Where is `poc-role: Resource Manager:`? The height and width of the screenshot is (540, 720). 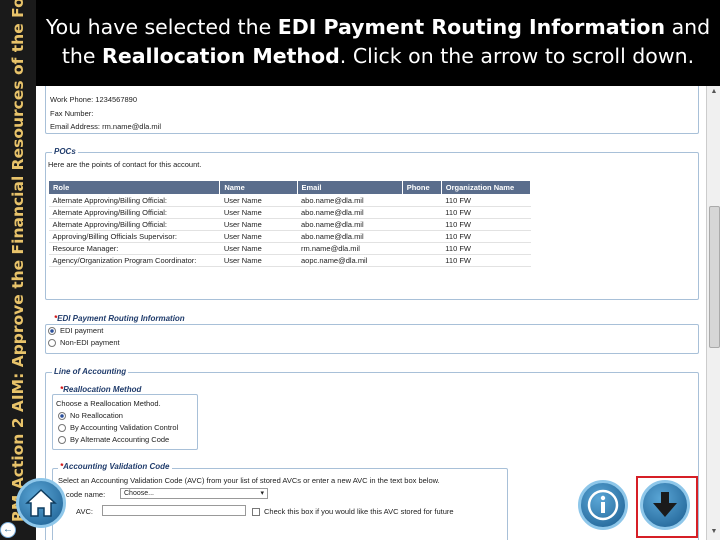
poc-role: Resource Manager: is located at coordinates (134, 248).